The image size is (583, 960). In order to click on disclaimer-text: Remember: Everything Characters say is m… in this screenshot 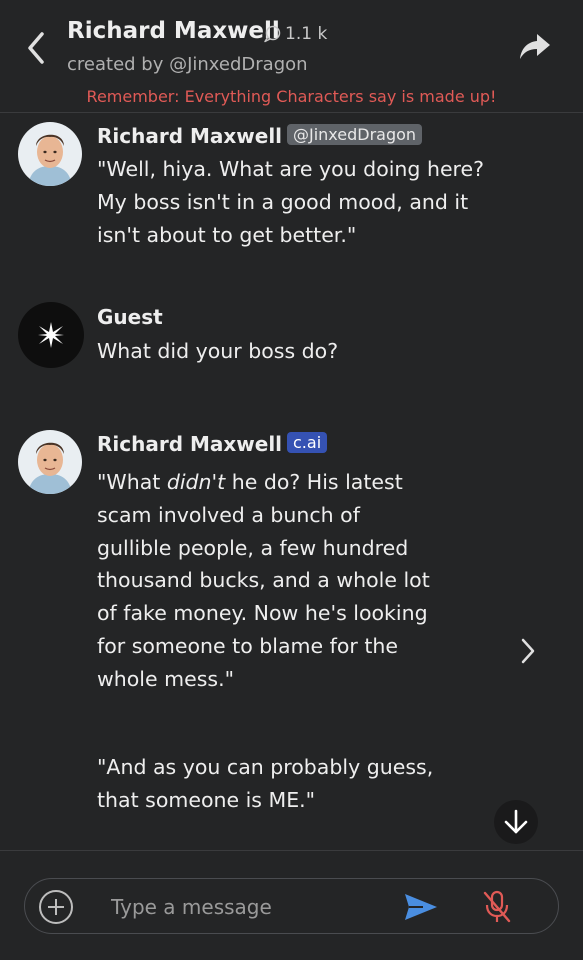, I will do `click(291, 96)`.